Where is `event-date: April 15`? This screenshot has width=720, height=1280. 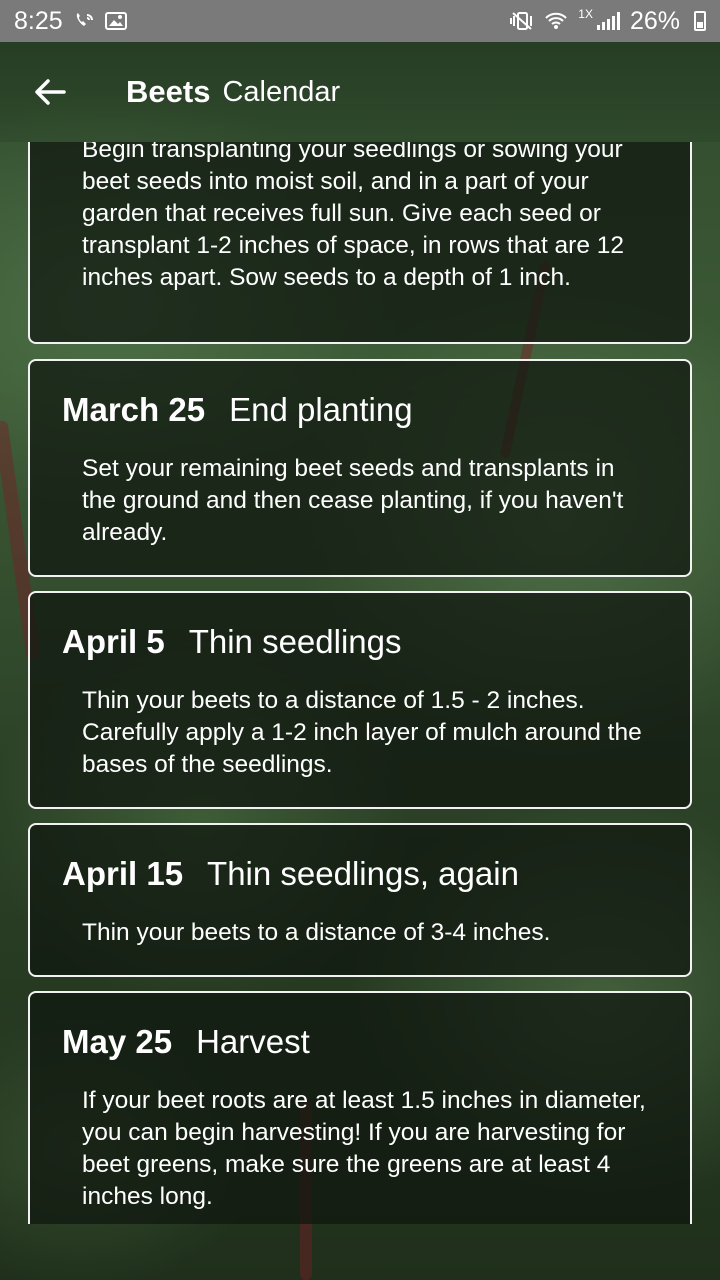
event-date: April 15 is located at coordinates (123, 873).